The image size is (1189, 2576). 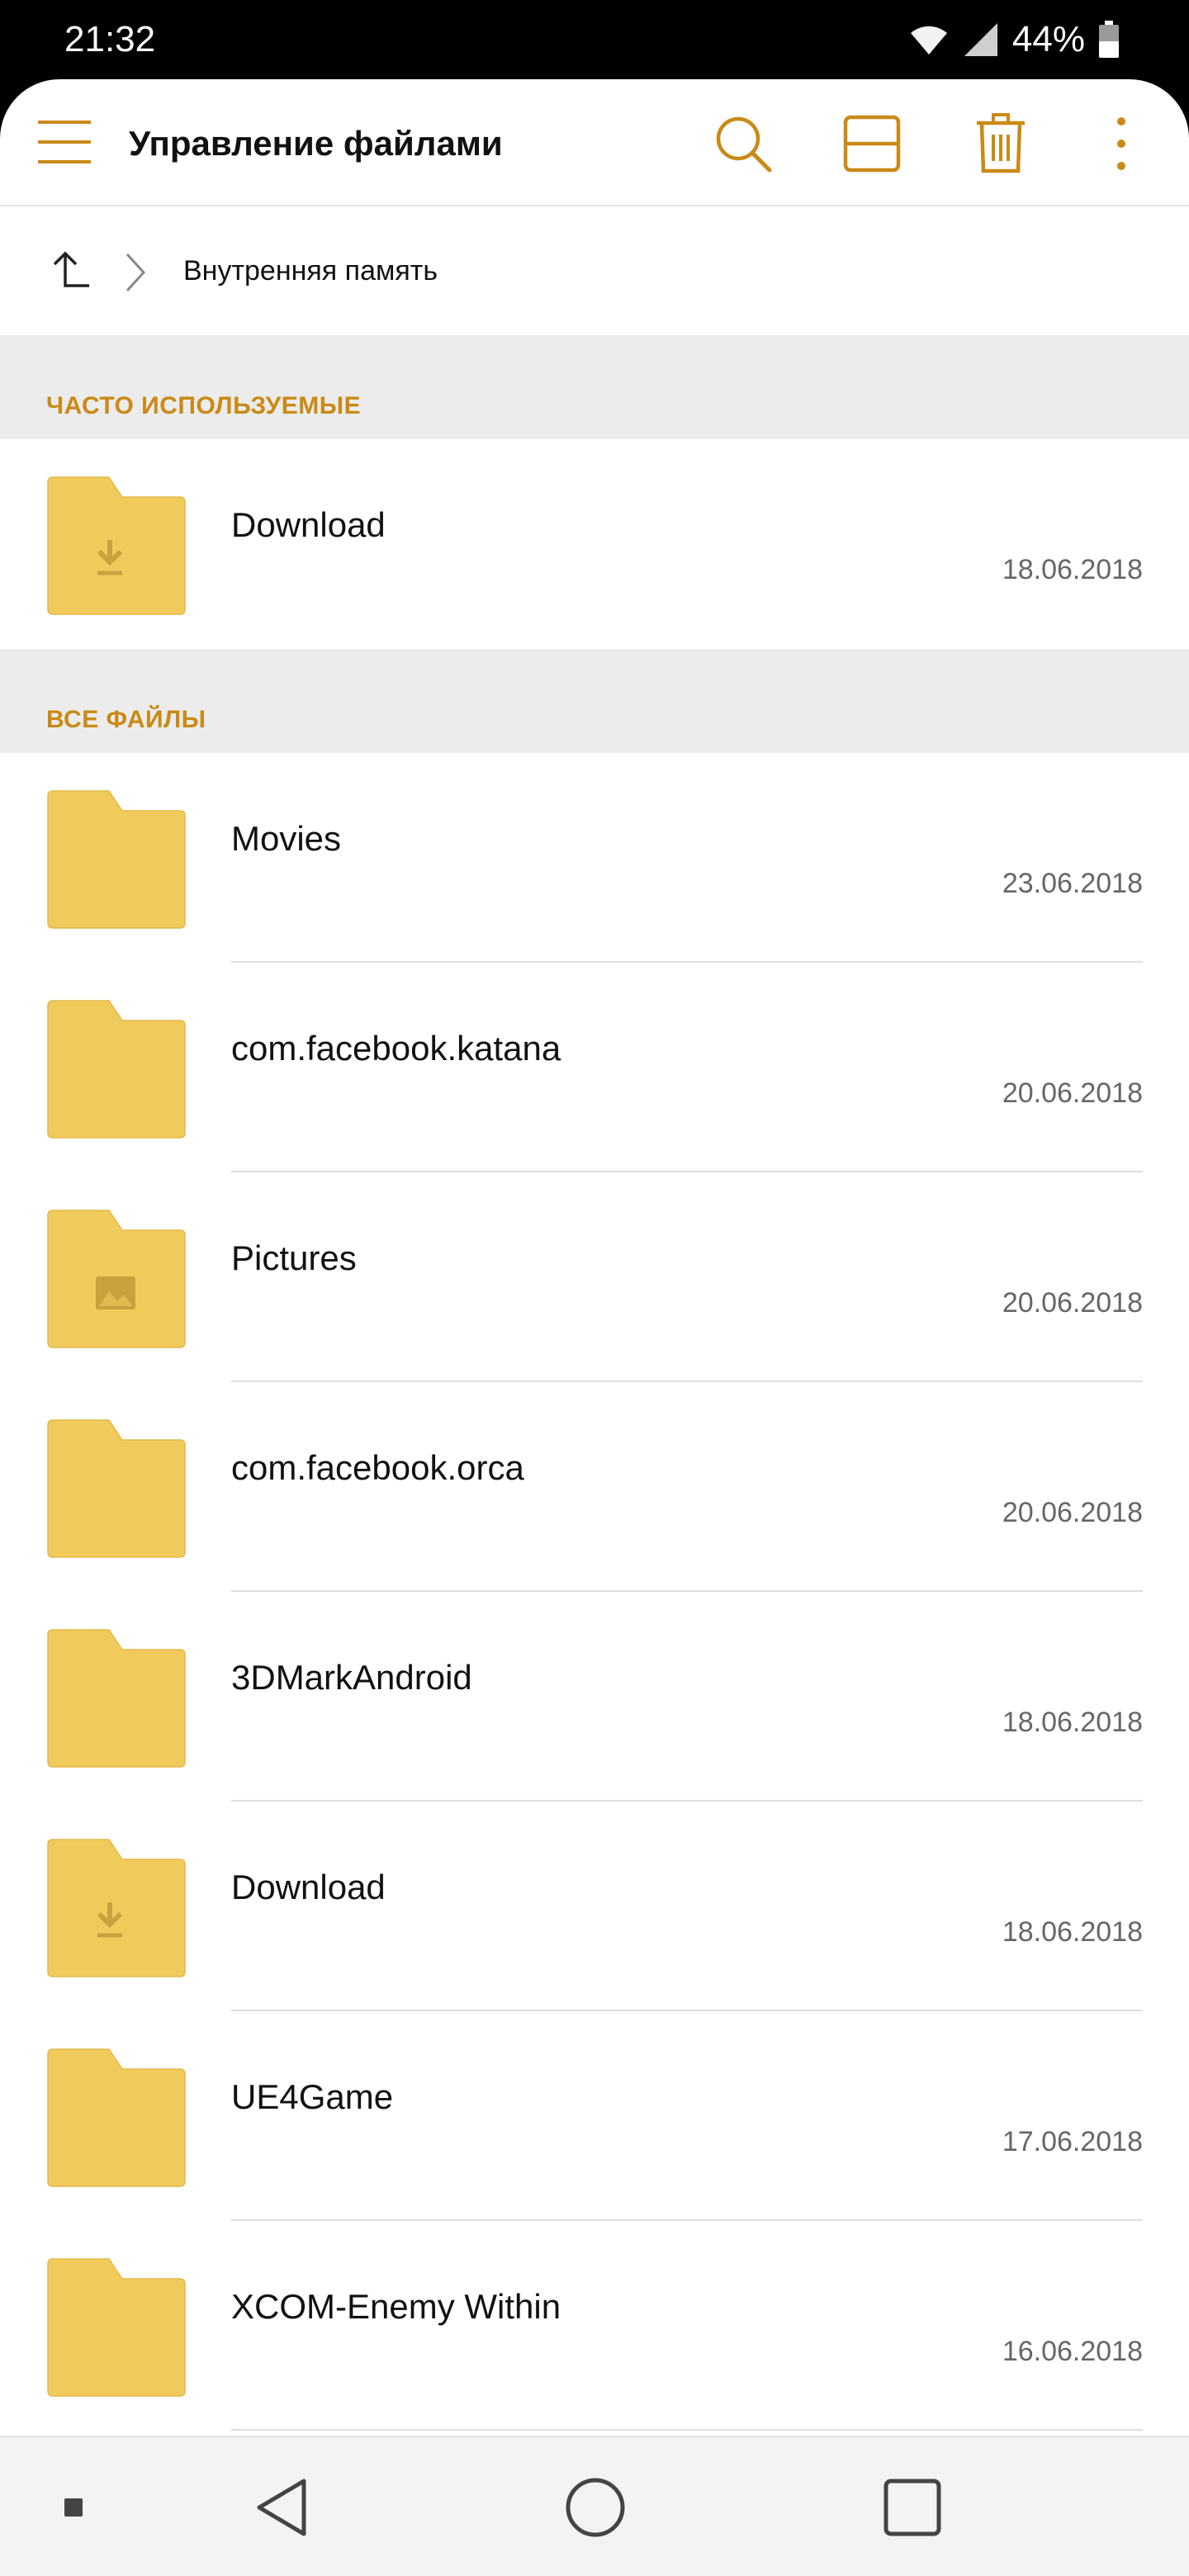 What do you see at coordinates (687, 2430) in the screenshot?
I see `divider` at bounding box center [687, 2430].